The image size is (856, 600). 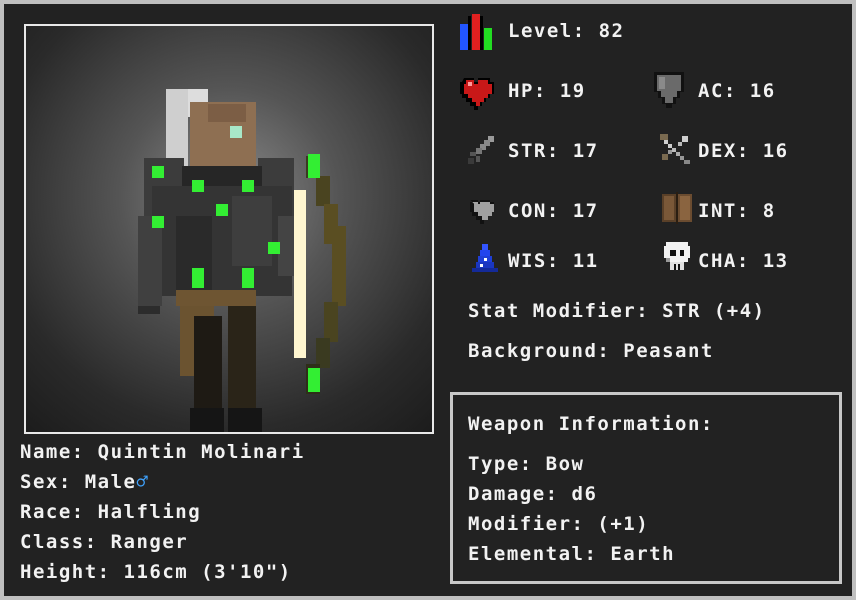 I want to click on sex-label: Sex: Male, so click(x=78, y=482).